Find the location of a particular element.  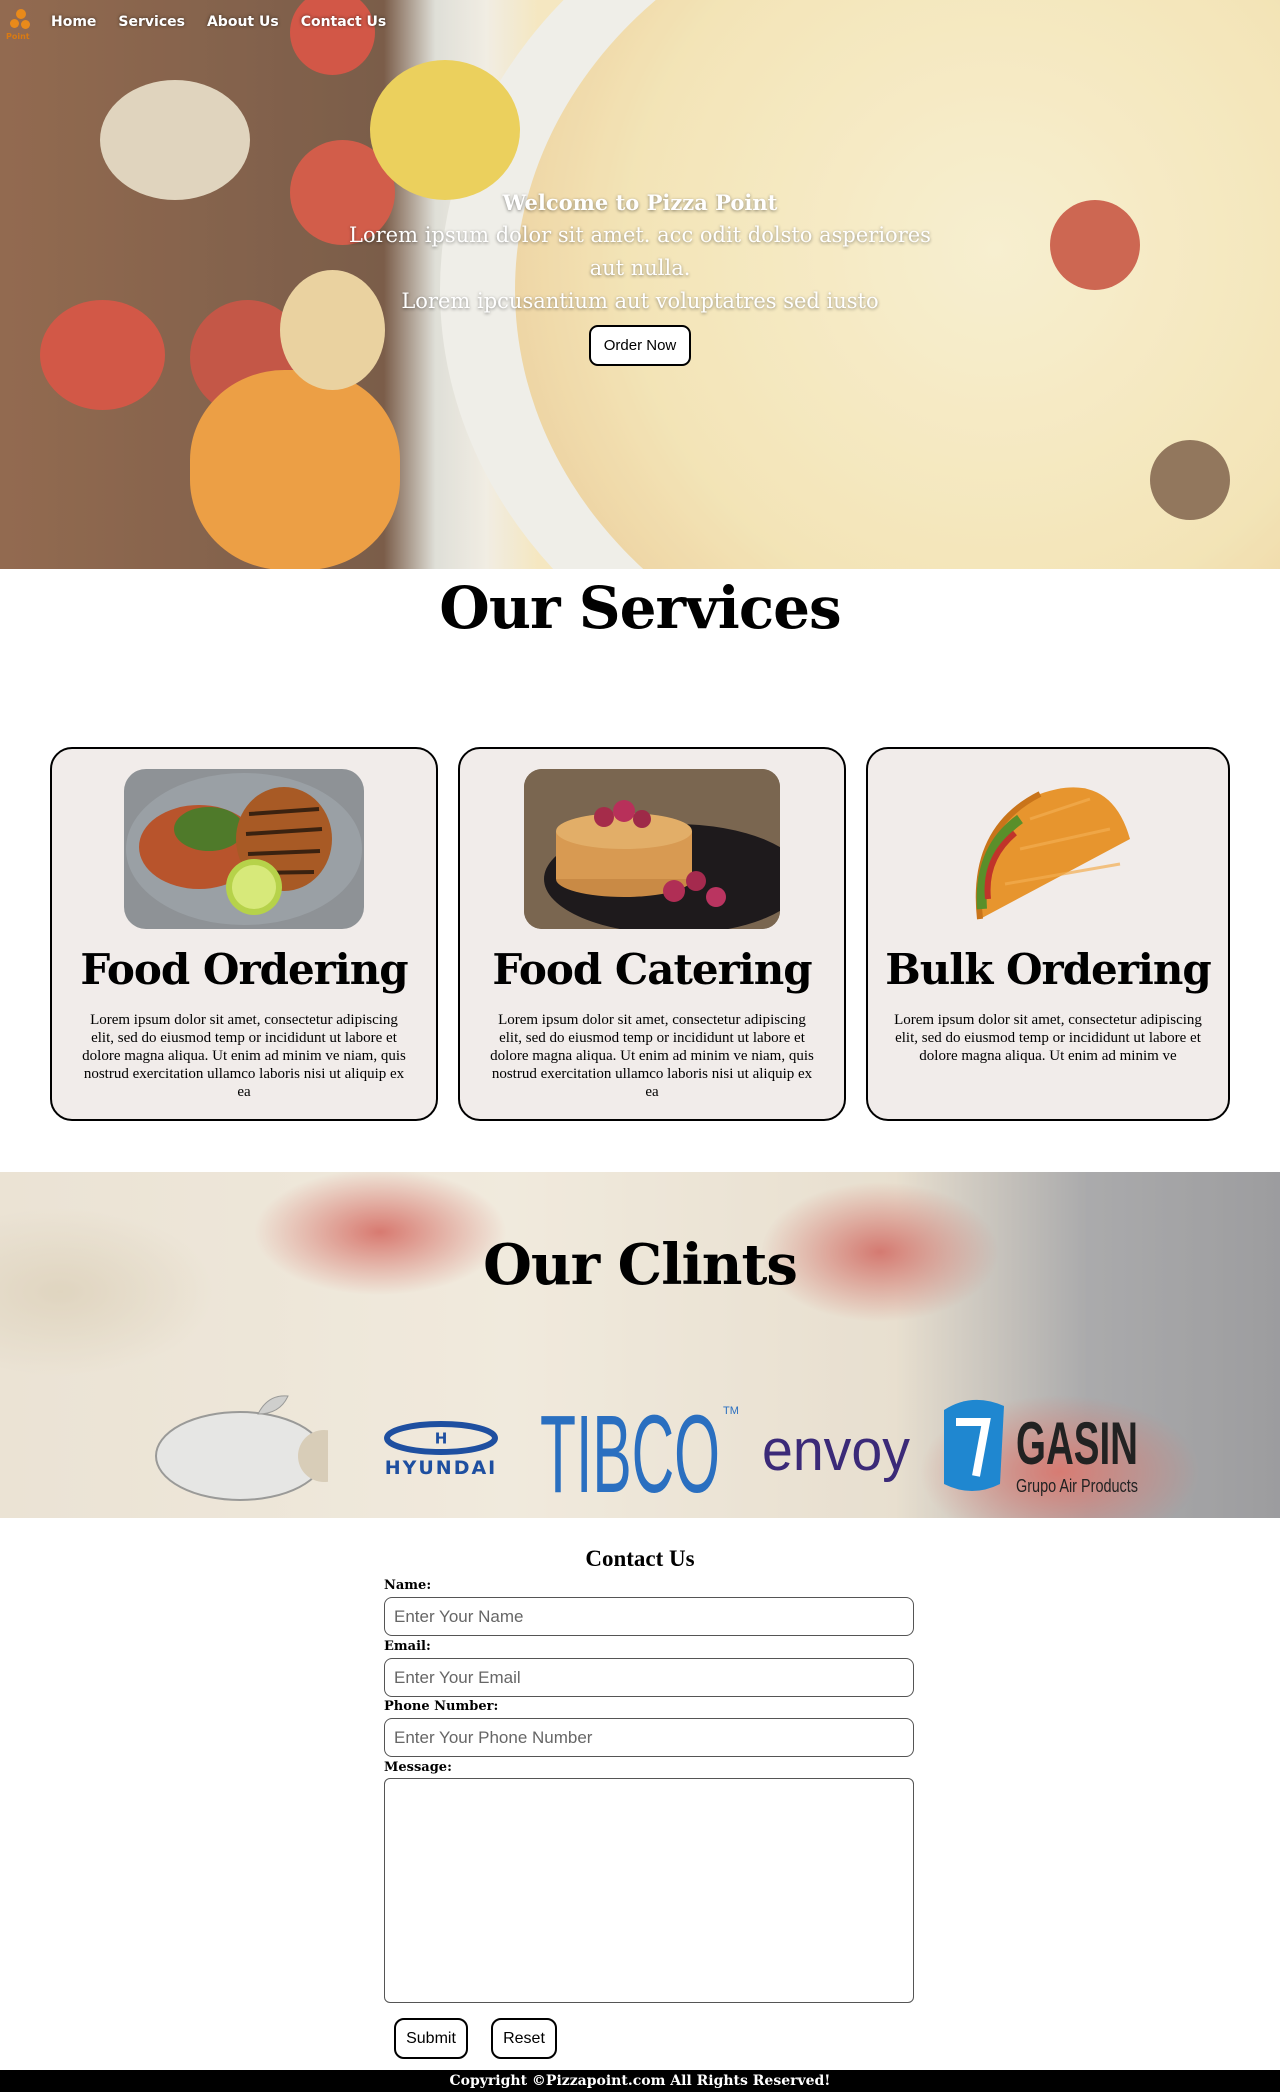

phone-input is located at coordinates (649, 1737).